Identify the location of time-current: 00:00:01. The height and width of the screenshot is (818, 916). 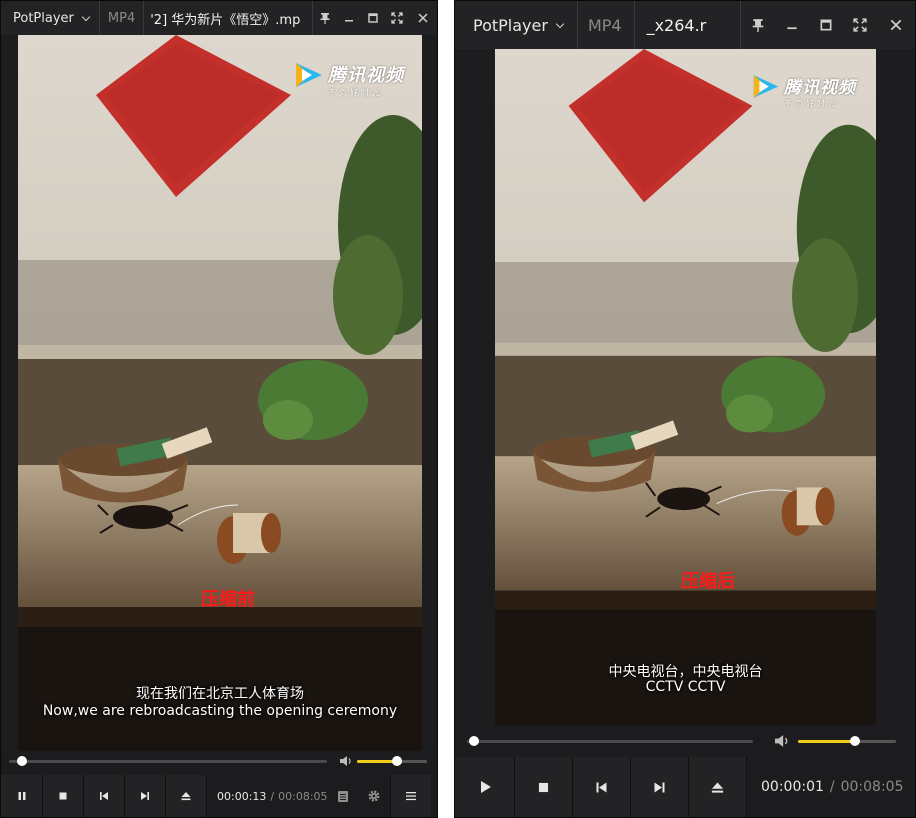
(792, 787).